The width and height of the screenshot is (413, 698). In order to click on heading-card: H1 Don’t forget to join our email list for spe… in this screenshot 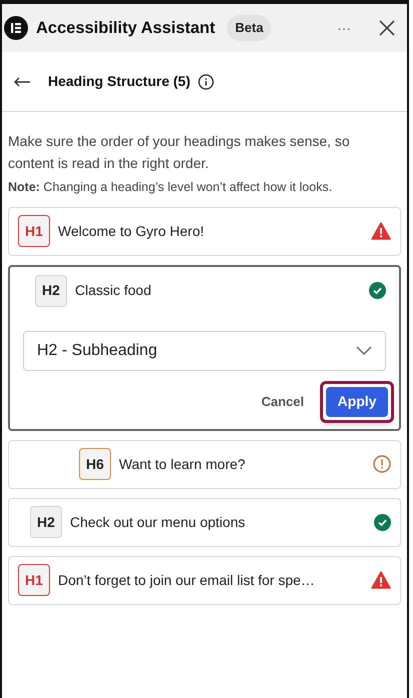, I will do `click(204, 580)`.